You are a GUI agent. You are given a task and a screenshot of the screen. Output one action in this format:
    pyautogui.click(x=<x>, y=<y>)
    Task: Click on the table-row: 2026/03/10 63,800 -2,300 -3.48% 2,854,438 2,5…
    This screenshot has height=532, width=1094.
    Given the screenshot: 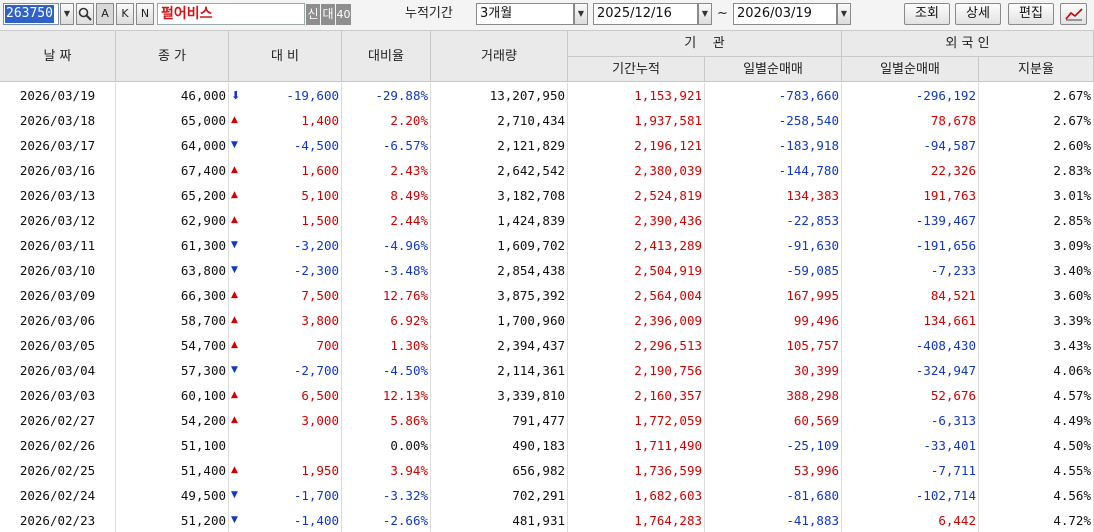 What is the action you would take?
    pyautogui.click(x=547, y=270)
    